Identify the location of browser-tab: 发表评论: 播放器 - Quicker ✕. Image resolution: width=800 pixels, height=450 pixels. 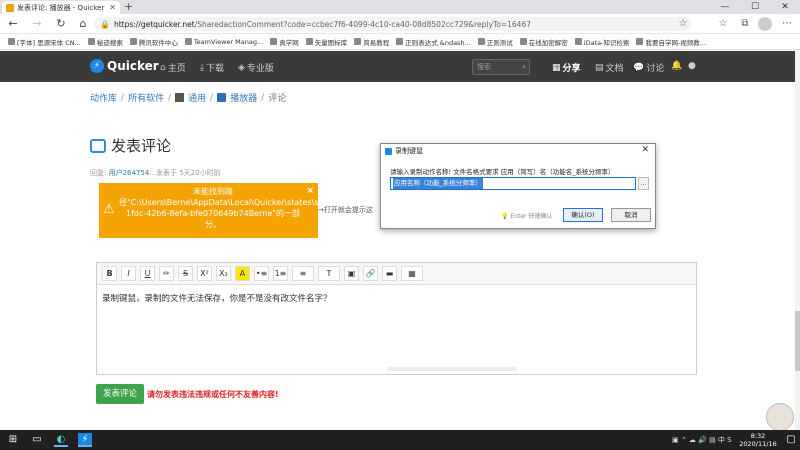
(61, 7).